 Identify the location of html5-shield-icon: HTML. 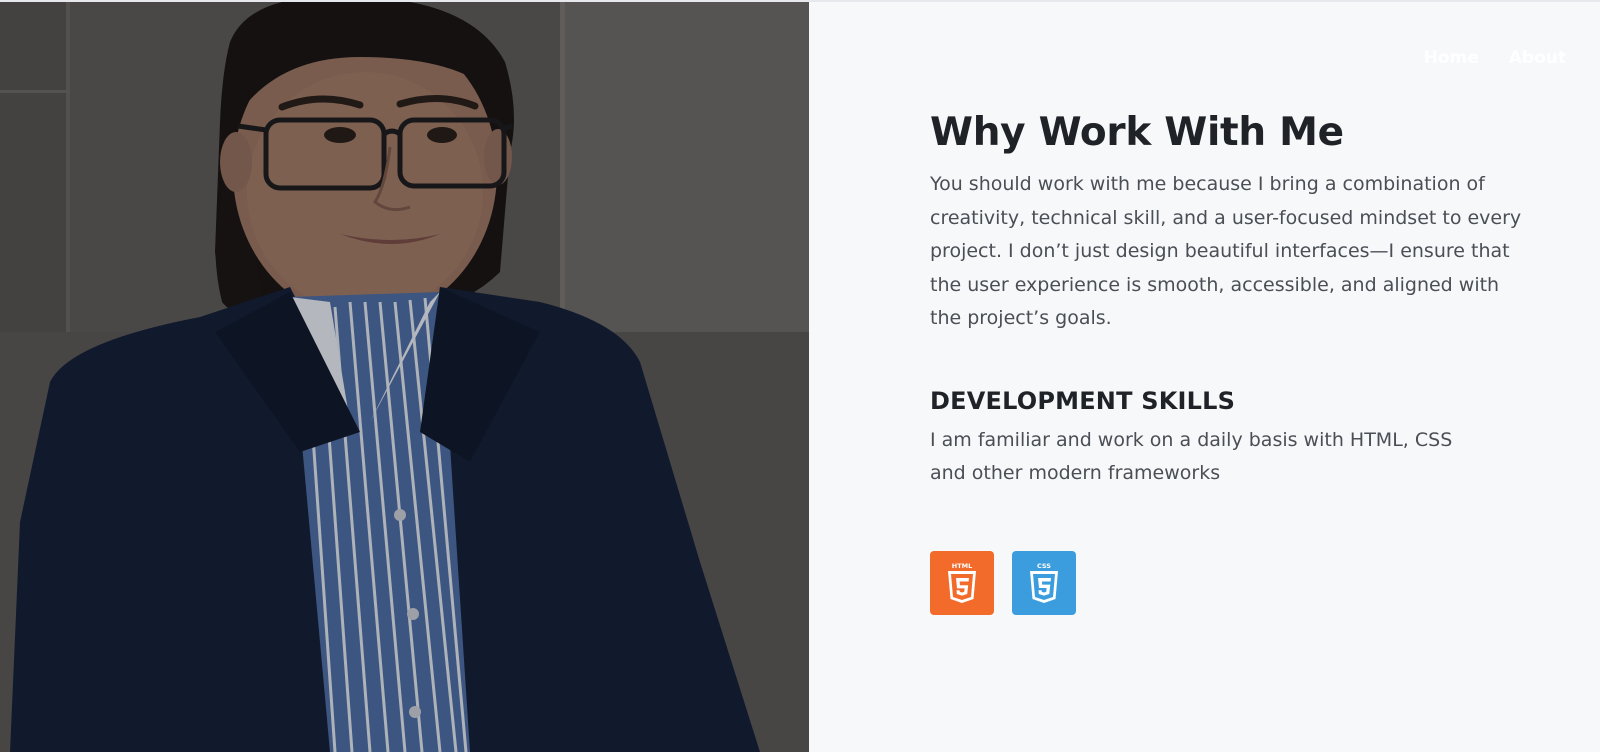
(962, 582).